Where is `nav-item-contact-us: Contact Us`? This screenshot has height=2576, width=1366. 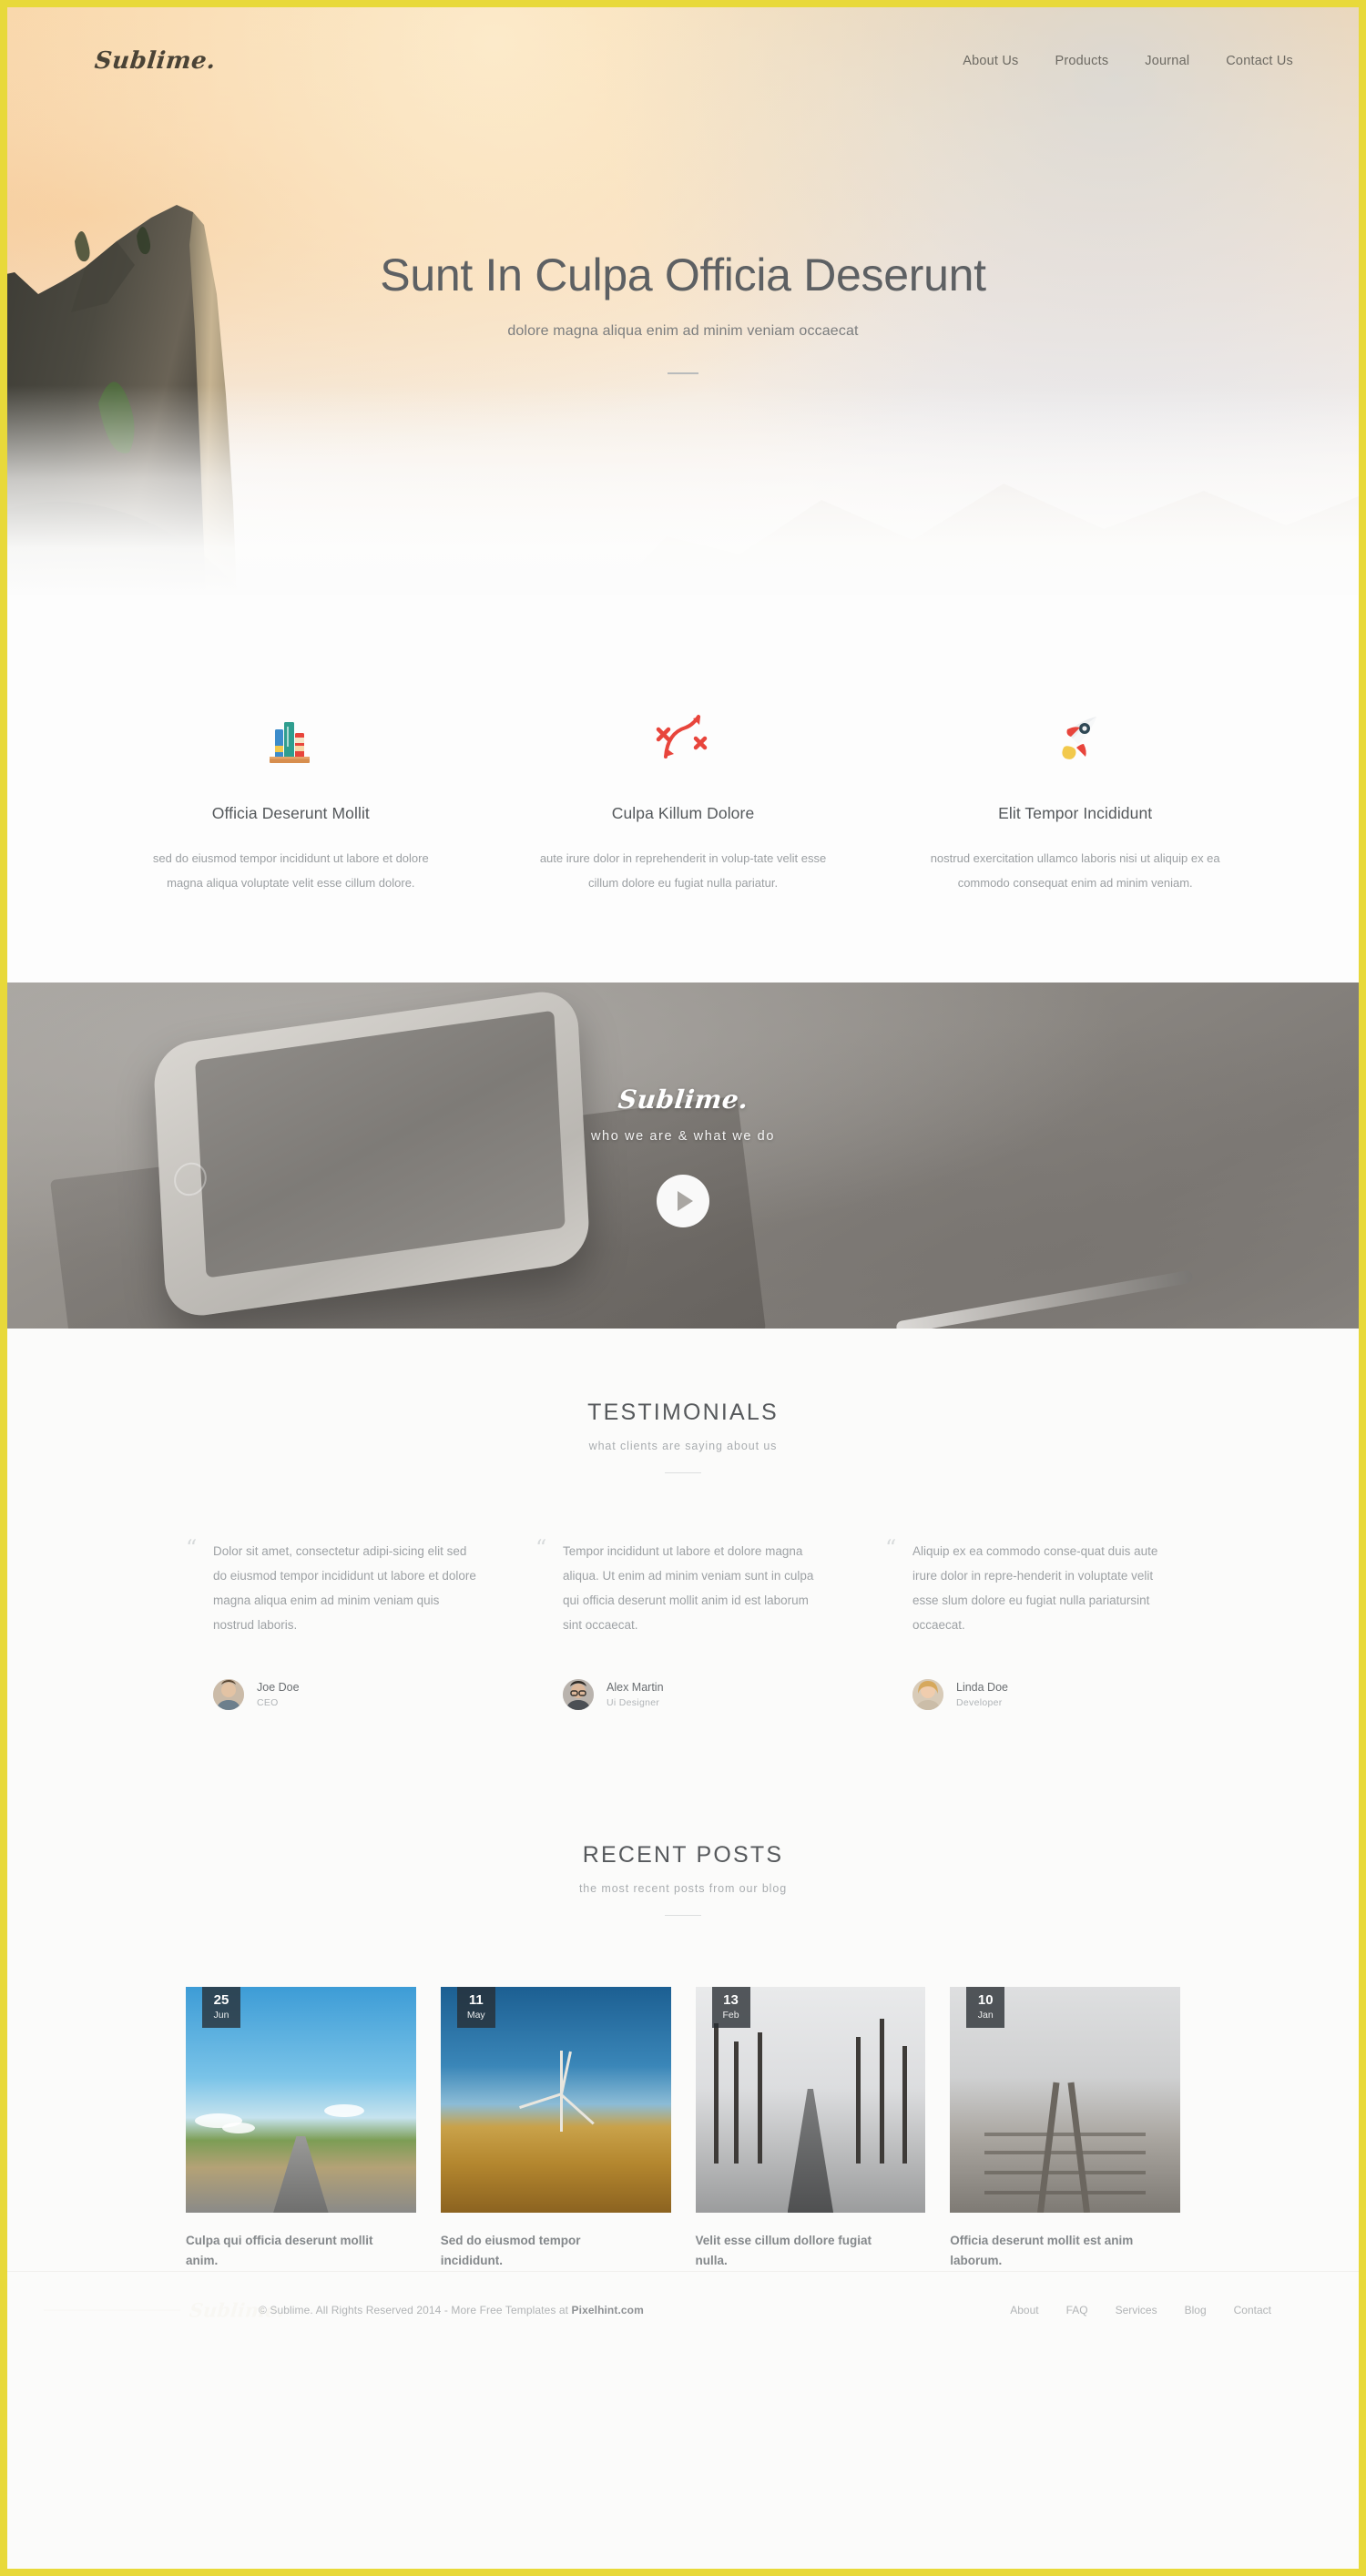
nav-item-contact-us: Contact Us is located at coordinates (1259, 61).